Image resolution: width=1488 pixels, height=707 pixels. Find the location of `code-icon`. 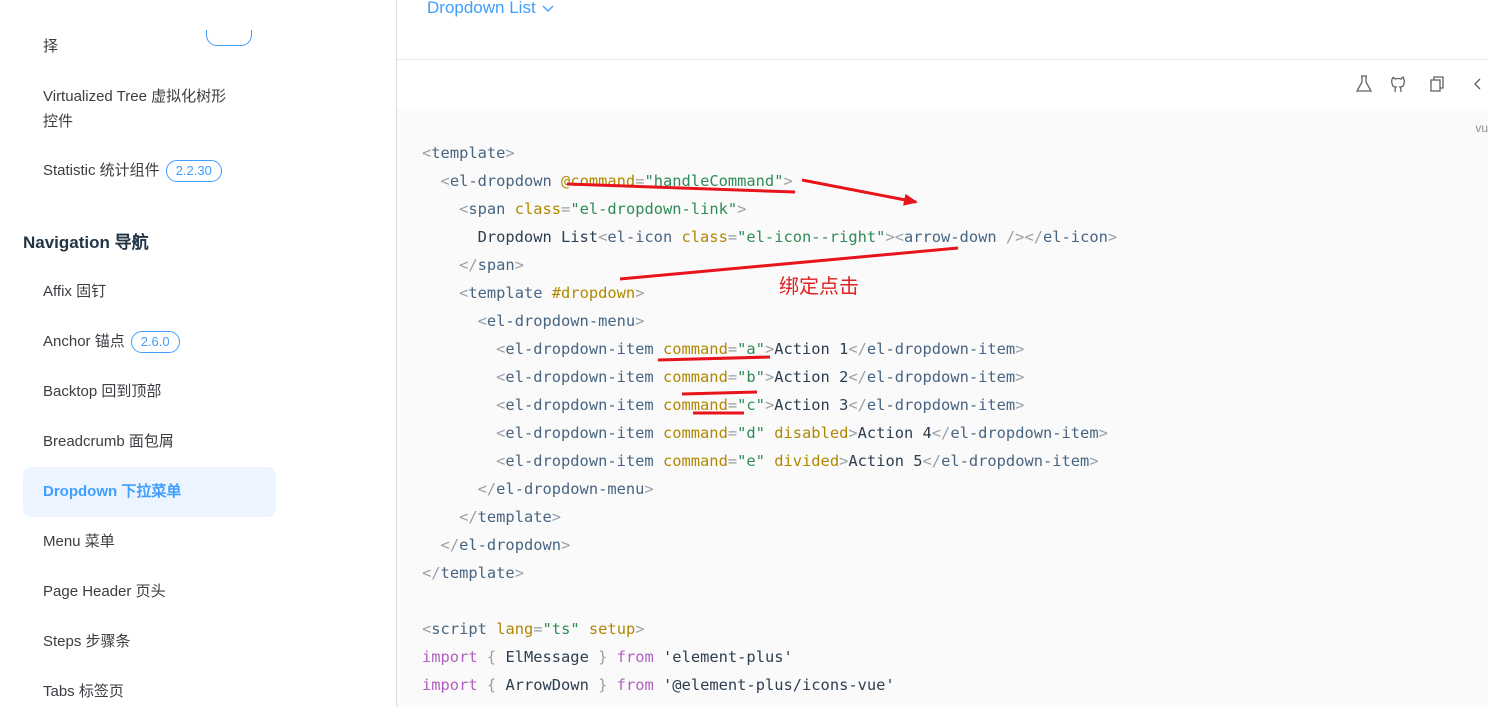

code-icon is located at coordinates (1480, 85).